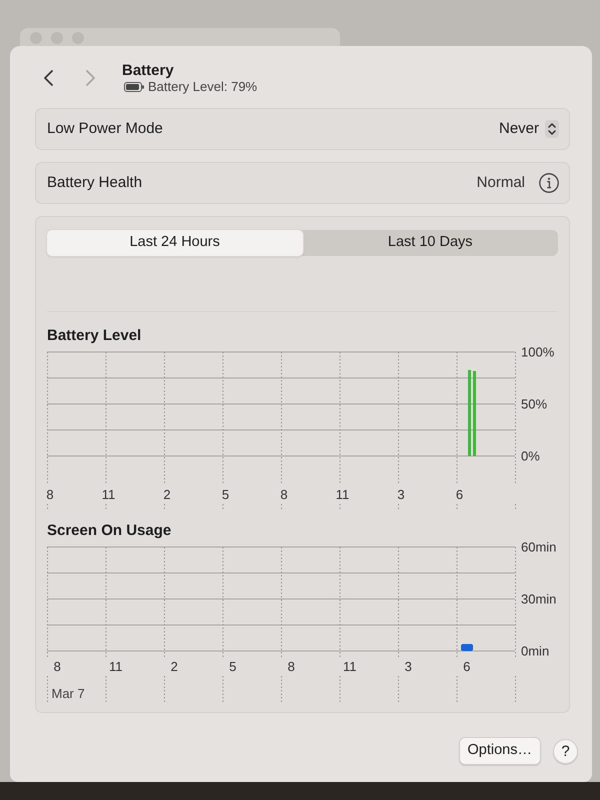 The image size is (600, 800). What do you see at coordinates (530, 456) in the screenshot?
I see `y-axis-label: 0%` at bounding box center [530, 456].